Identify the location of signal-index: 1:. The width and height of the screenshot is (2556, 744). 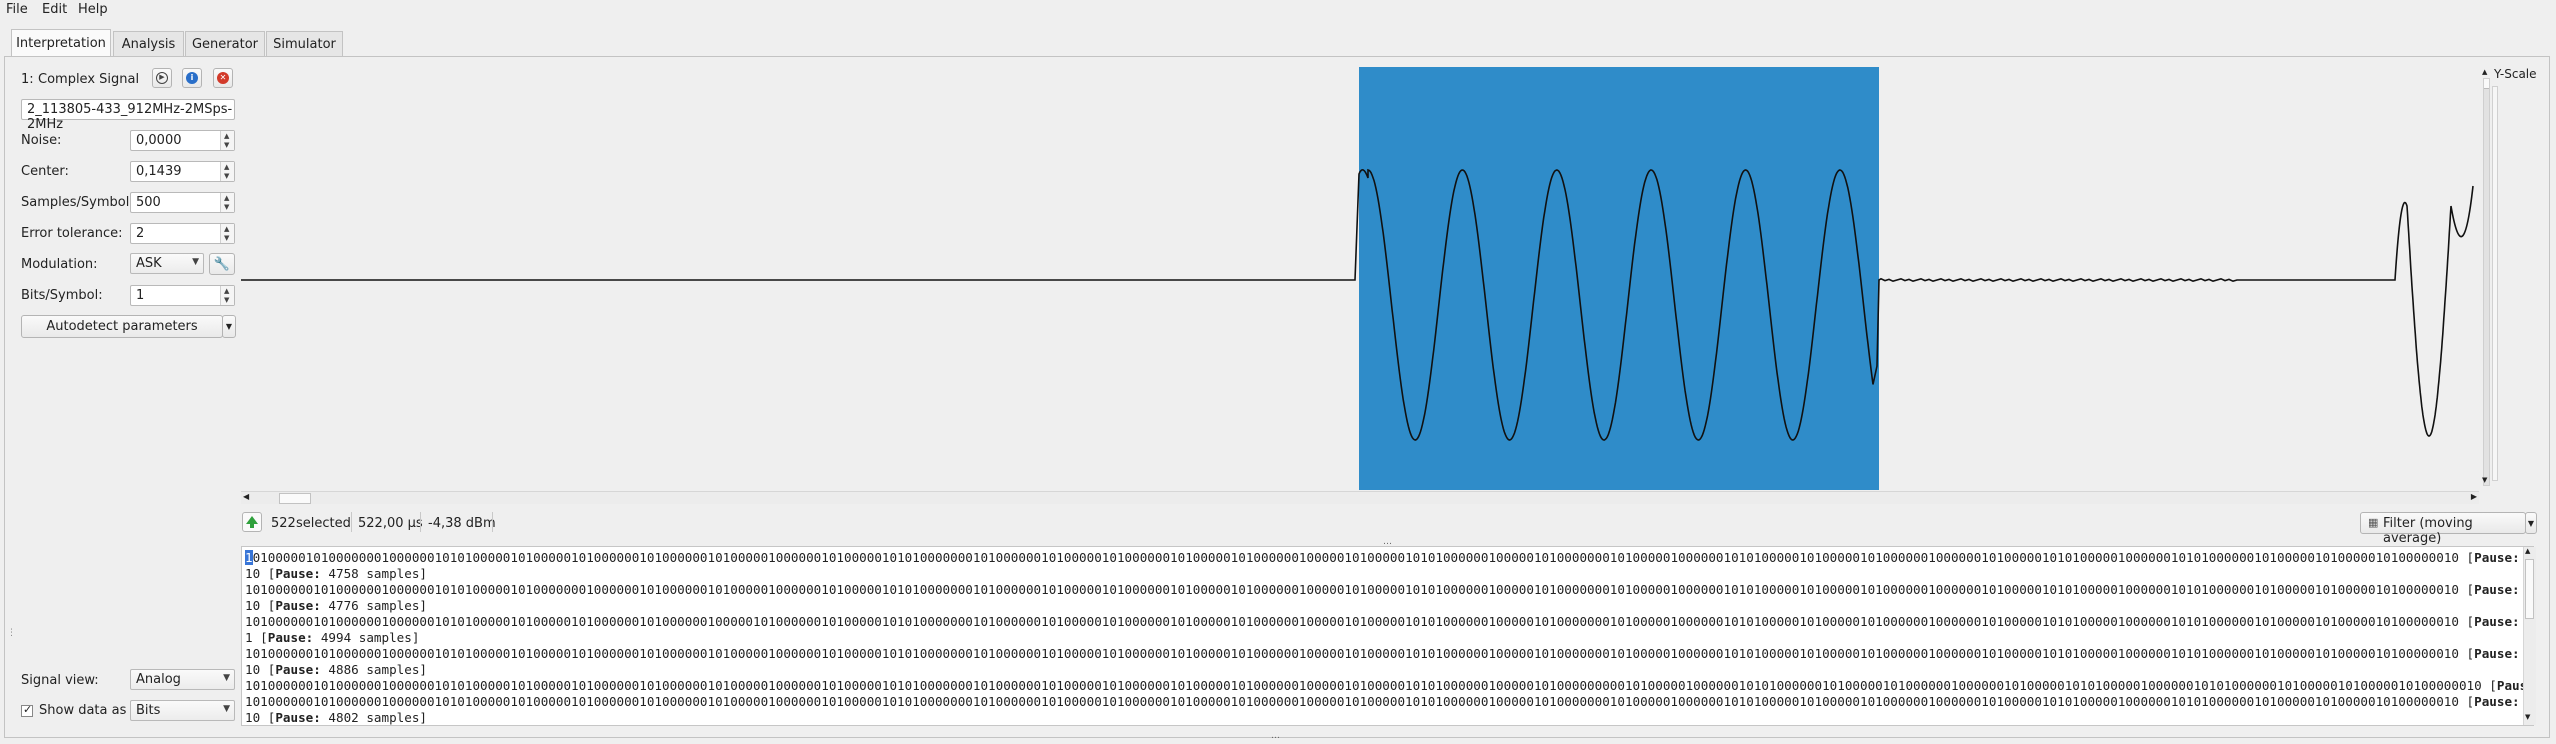
(27, 79).